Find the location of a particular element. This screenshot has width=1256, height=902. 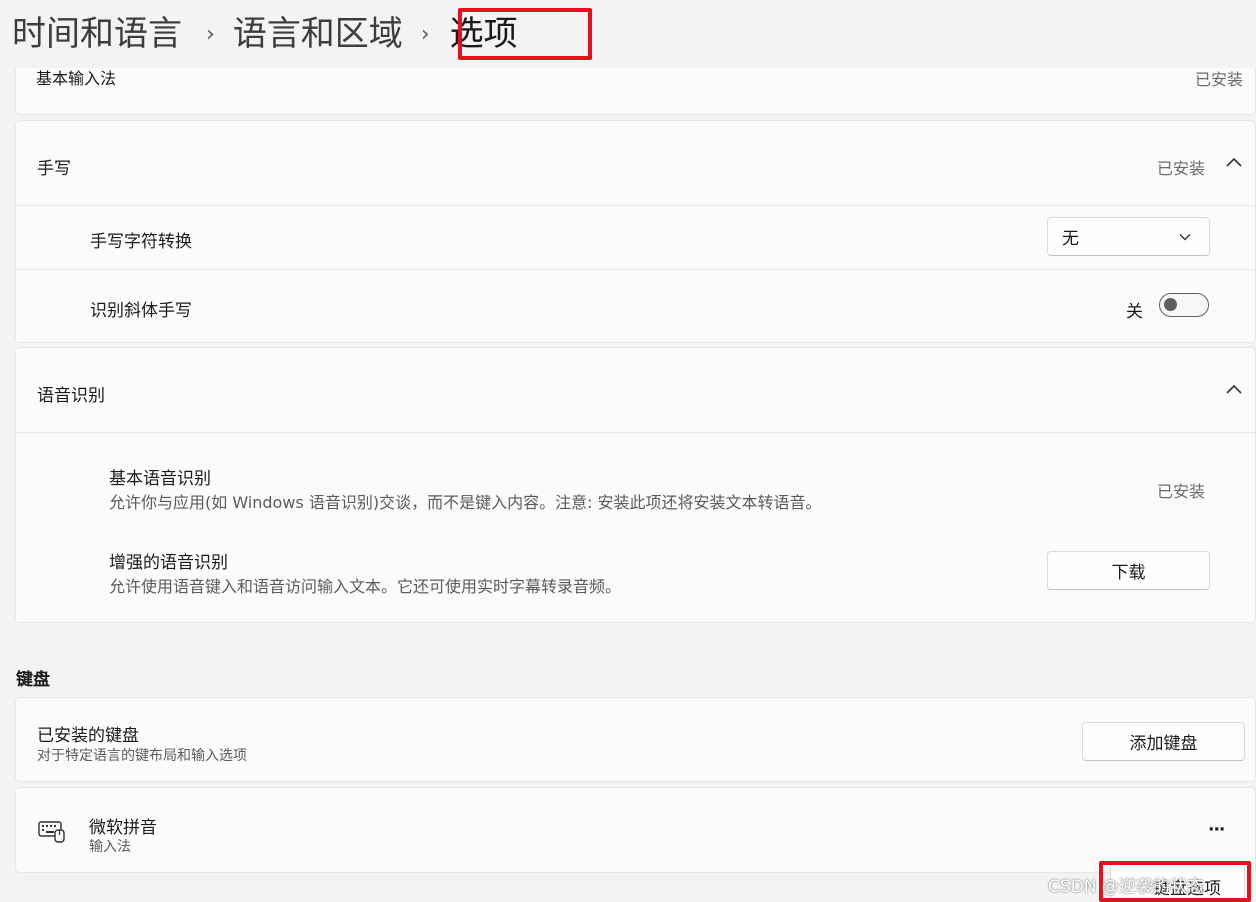

handwriting-status: 已安装 is located at coordinates (1181, 168).